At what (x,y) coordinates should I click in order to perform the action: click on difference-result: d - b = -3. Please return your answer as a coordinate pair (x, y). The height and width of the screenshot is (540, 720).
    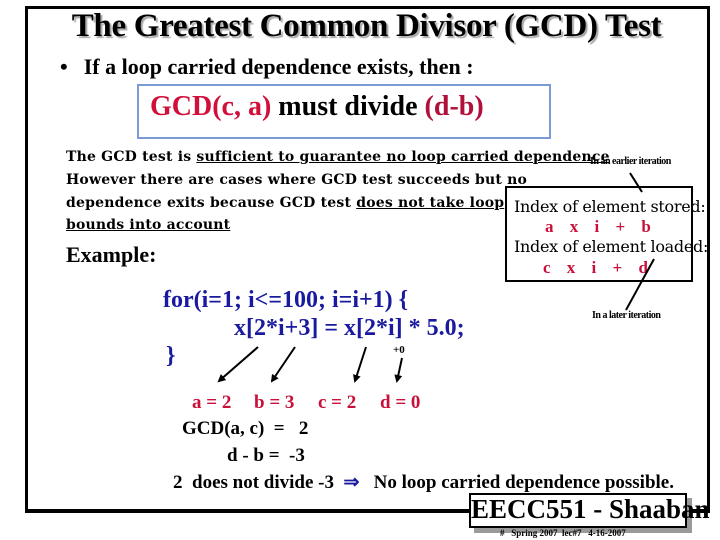
    Looking at the image, I should click on (266, 455).